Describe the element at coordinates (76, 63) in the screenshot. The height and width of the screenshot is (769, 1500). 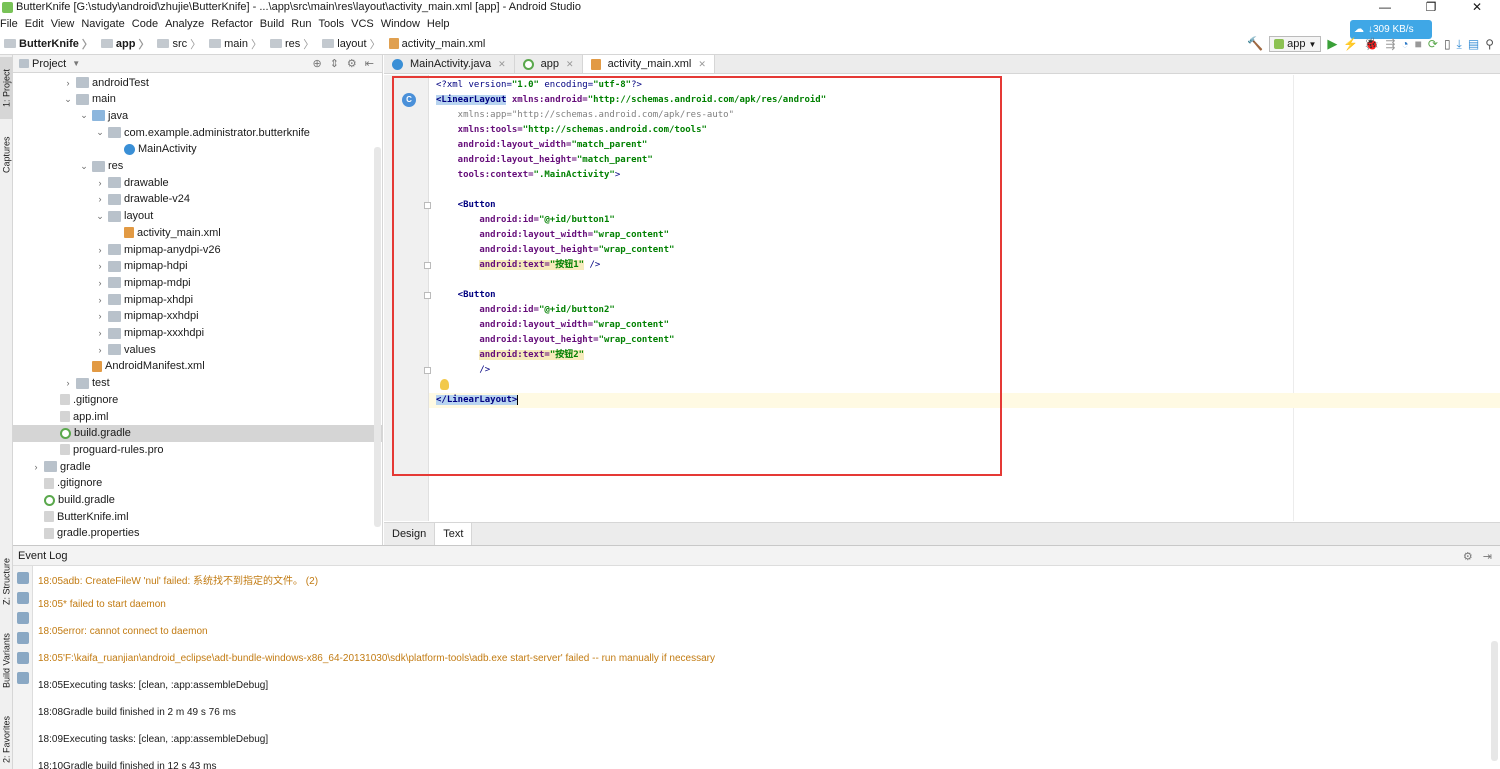
I see `chevron-down-icon: ▼` at that location.